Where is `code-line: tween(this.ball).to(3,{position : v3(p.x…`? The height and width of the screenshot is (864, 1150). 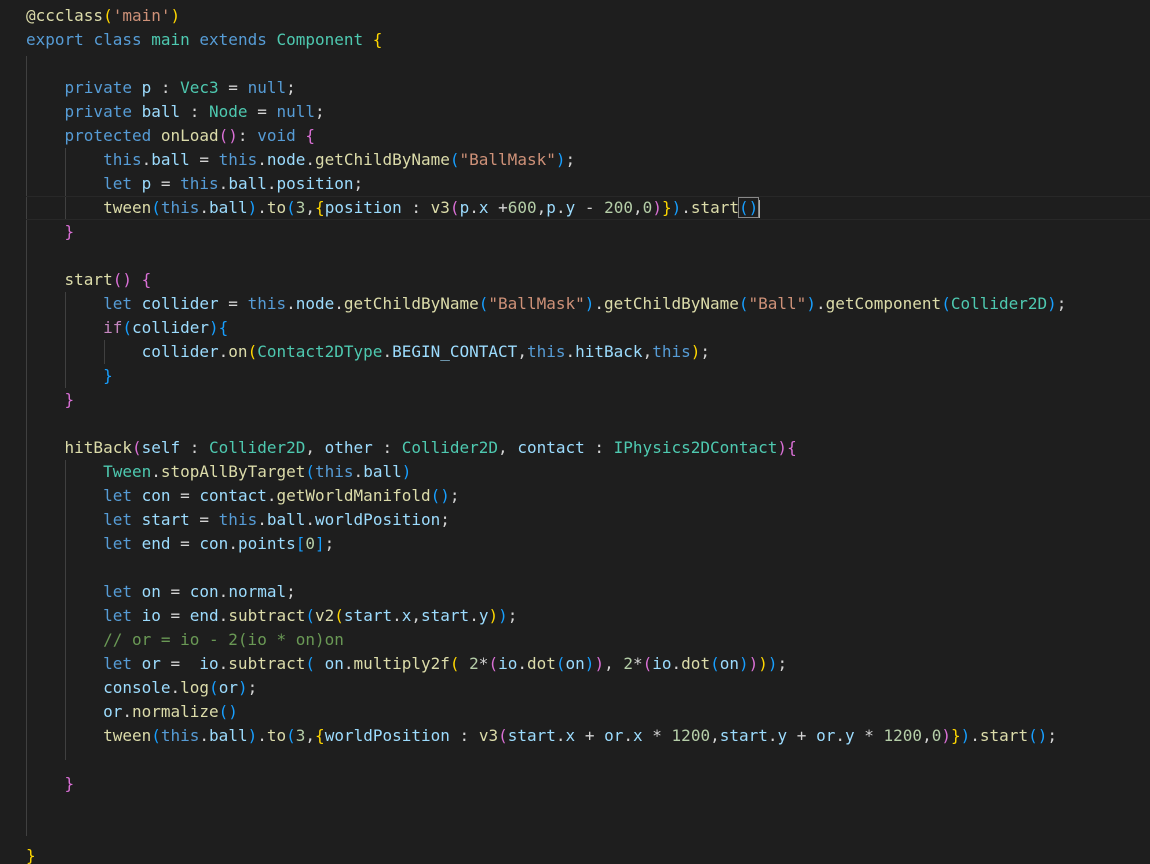 code-line: tween(this.ball).to(3,{position : v3(p.x… is located at coordinates (393, 208).